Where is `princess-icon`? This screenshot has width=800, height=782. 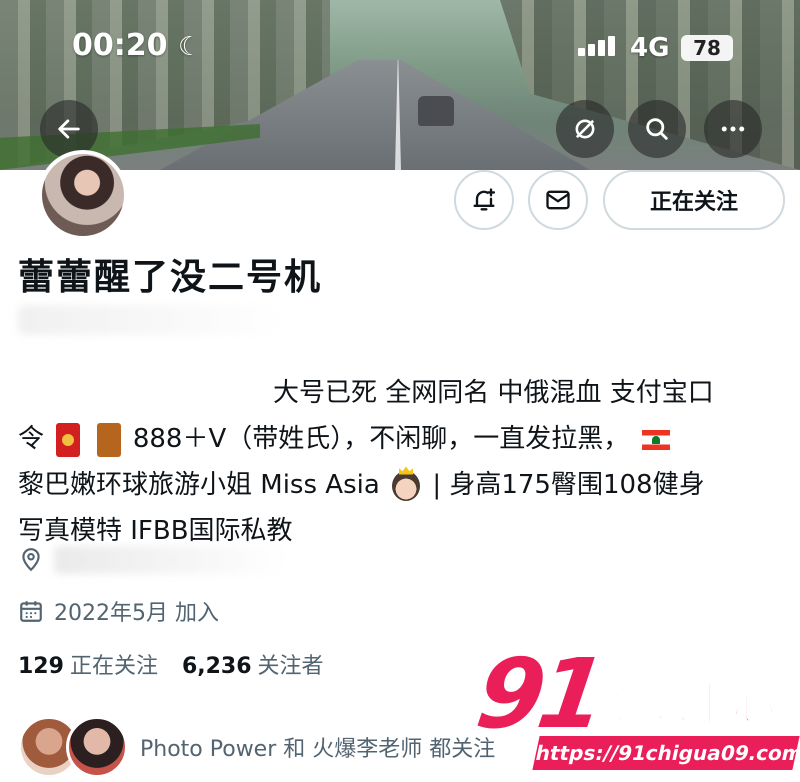
princess-icon is located at coordinates (406, 485).